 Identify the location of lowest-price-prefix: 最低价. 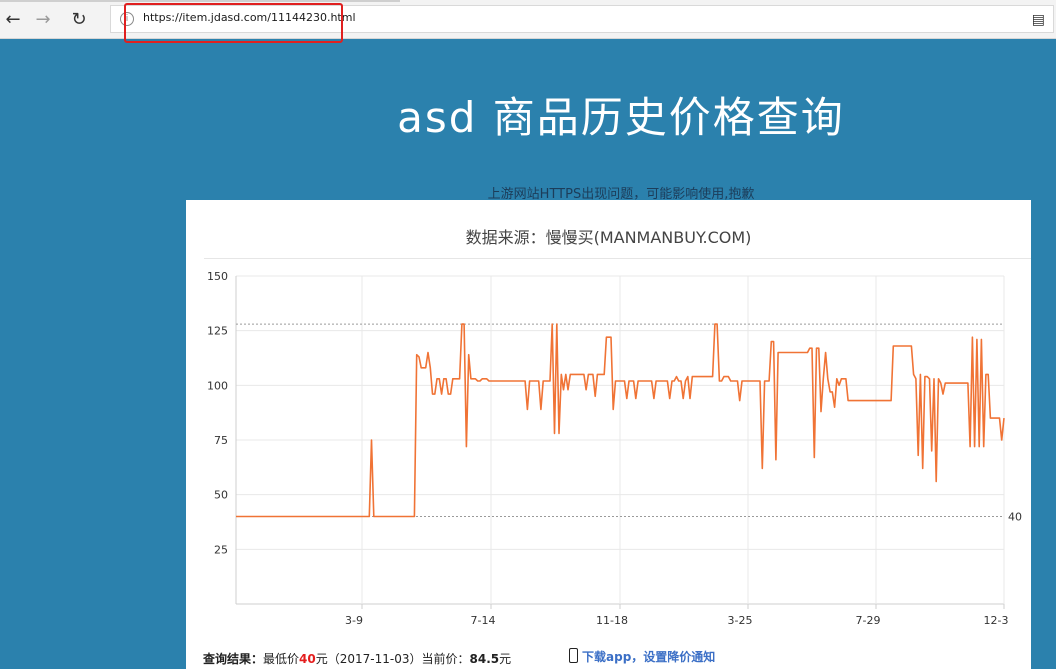
(281, 659).